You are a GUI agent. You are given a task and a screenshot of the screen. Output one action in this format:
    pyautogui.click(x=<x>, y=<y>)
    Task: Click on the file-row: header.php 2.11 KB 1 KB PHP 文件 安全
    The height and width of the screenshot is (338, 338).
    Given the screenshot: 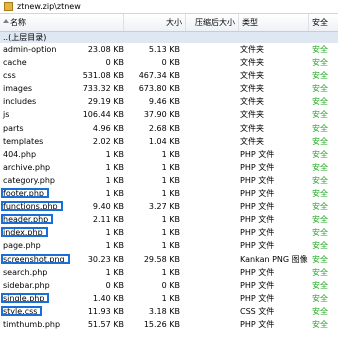 What is the action you would take?
    pyautogui.click(x=169, y=219)
    